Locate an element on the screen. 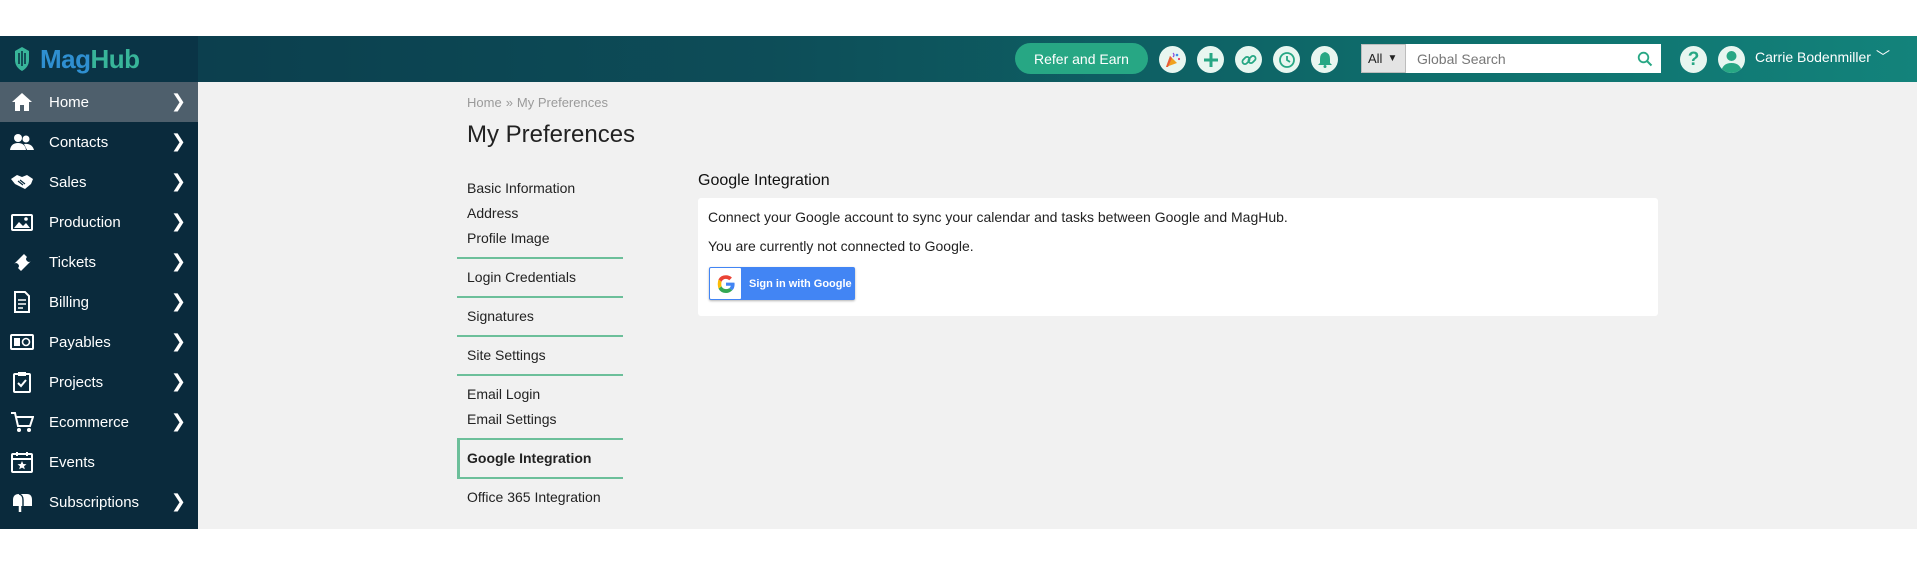 The image size is (1917, 564). subnav-login-credentials: Login Credentials is located at coordinates (545, 277).